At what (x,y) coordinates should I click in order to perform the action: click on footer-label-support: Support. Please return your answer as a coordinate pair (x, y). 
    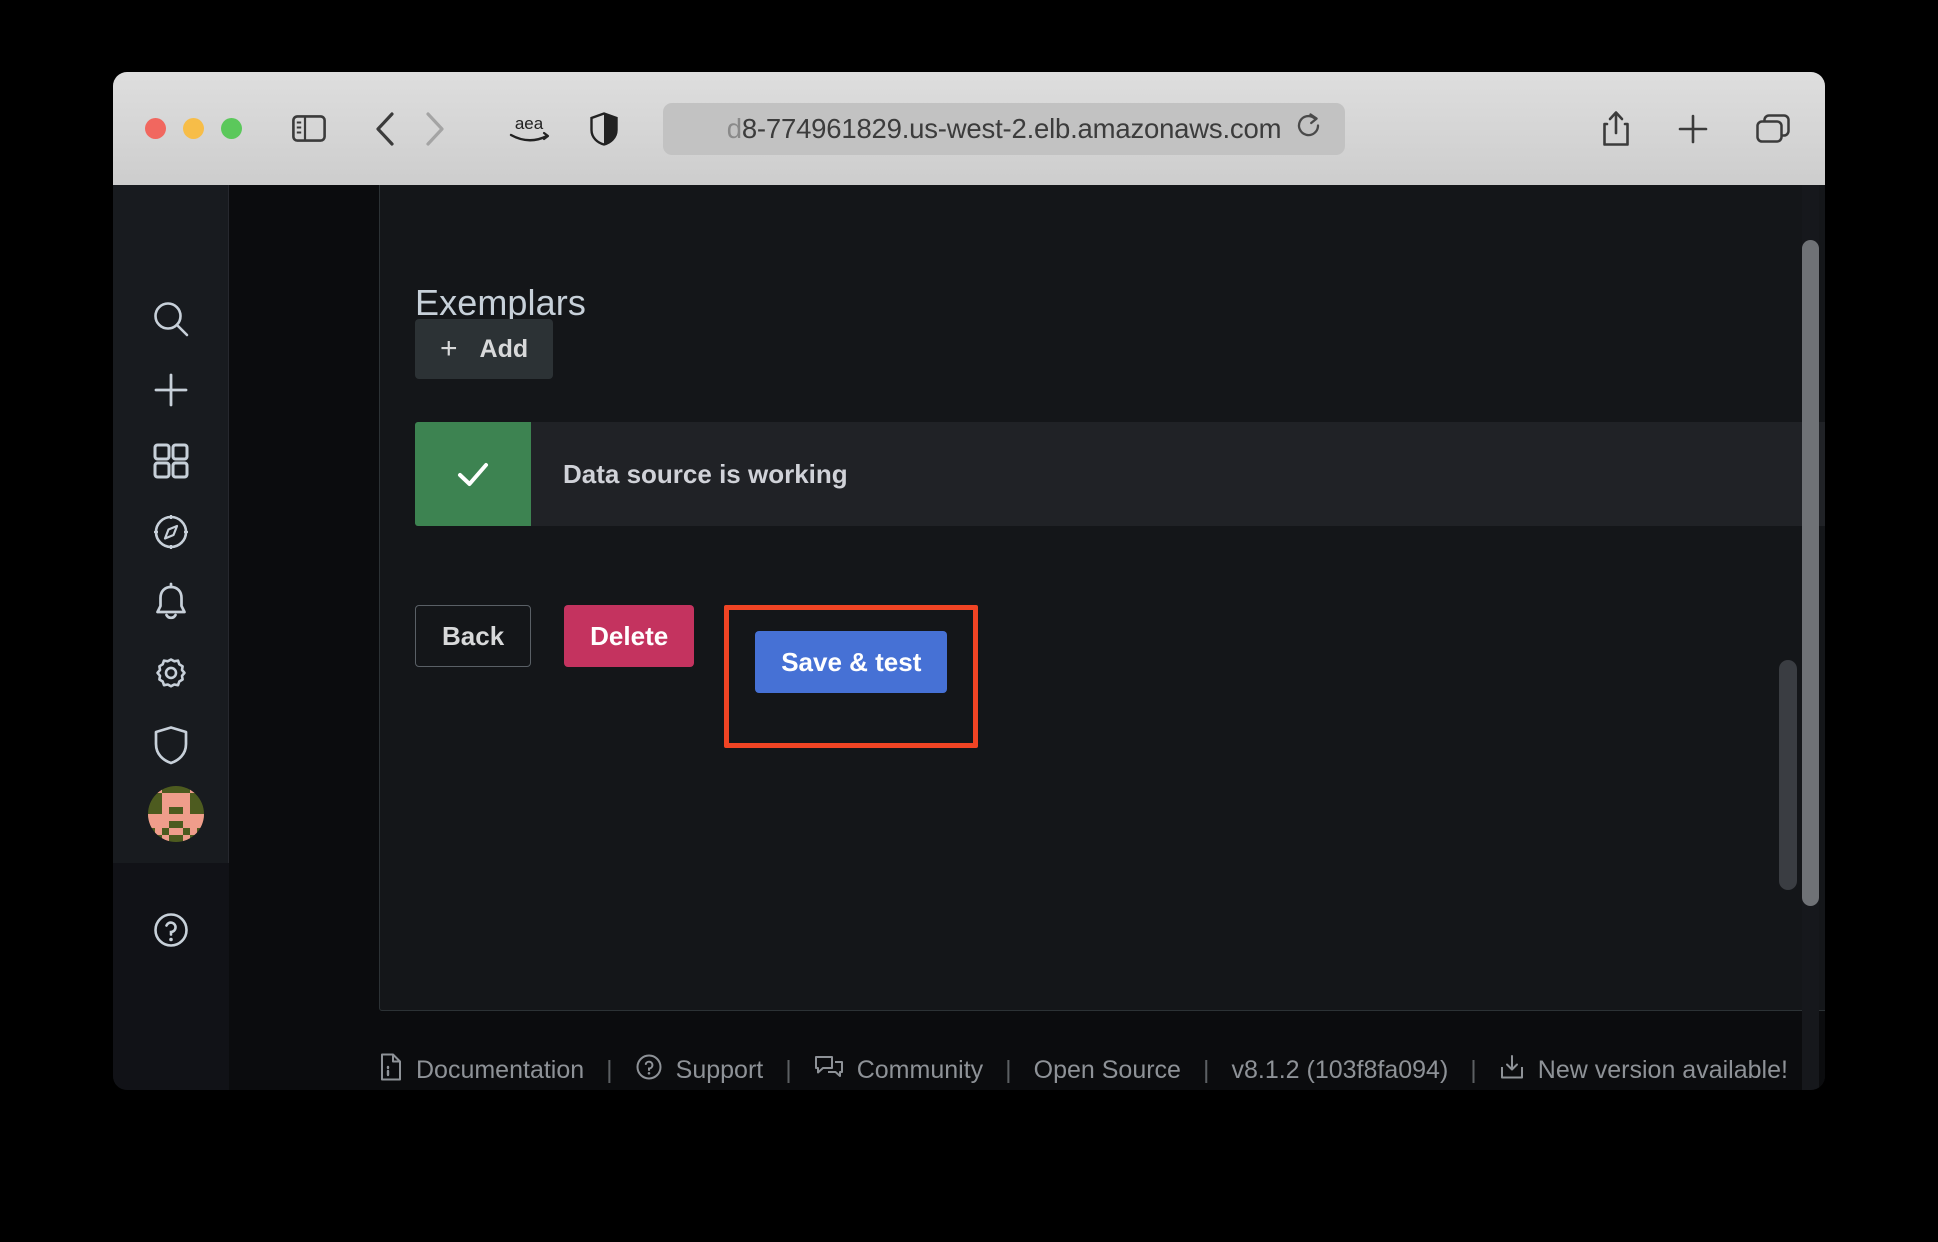
    Looking at the image, I should click on (719, 1070).